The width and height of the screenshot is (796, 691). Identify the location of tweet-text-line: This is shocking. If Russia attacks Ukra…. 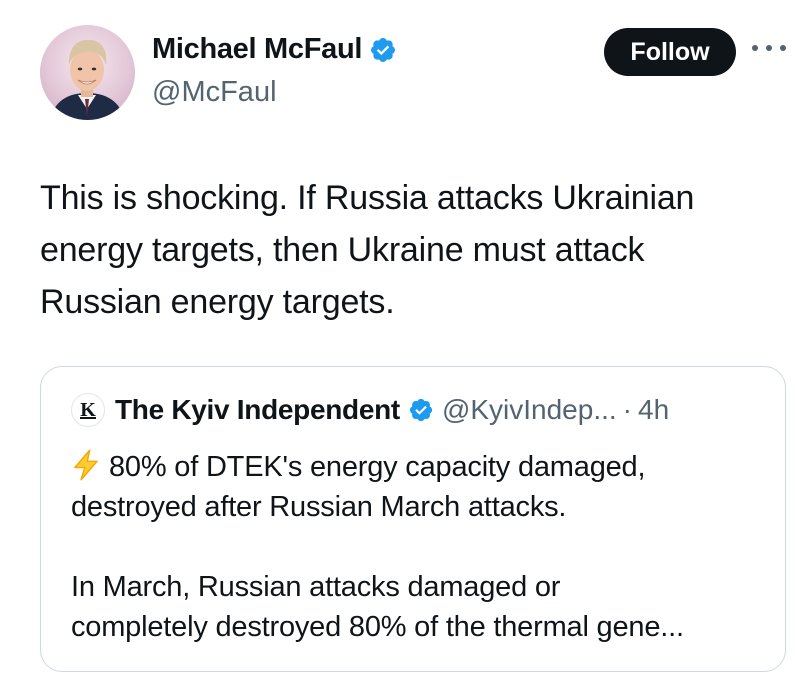
(367, 198).